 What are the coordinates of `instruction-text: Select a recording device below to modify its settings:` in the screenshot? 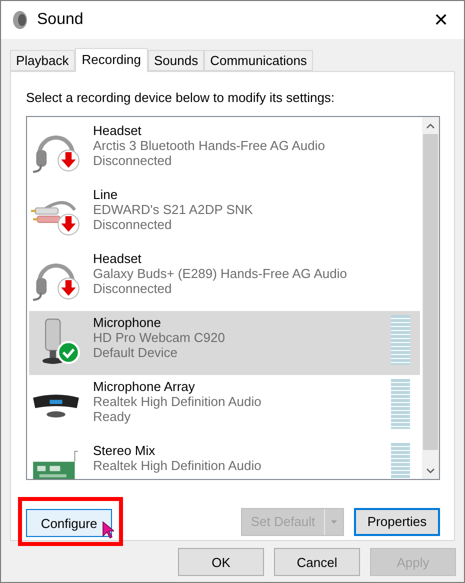 It's located at (181, 97).